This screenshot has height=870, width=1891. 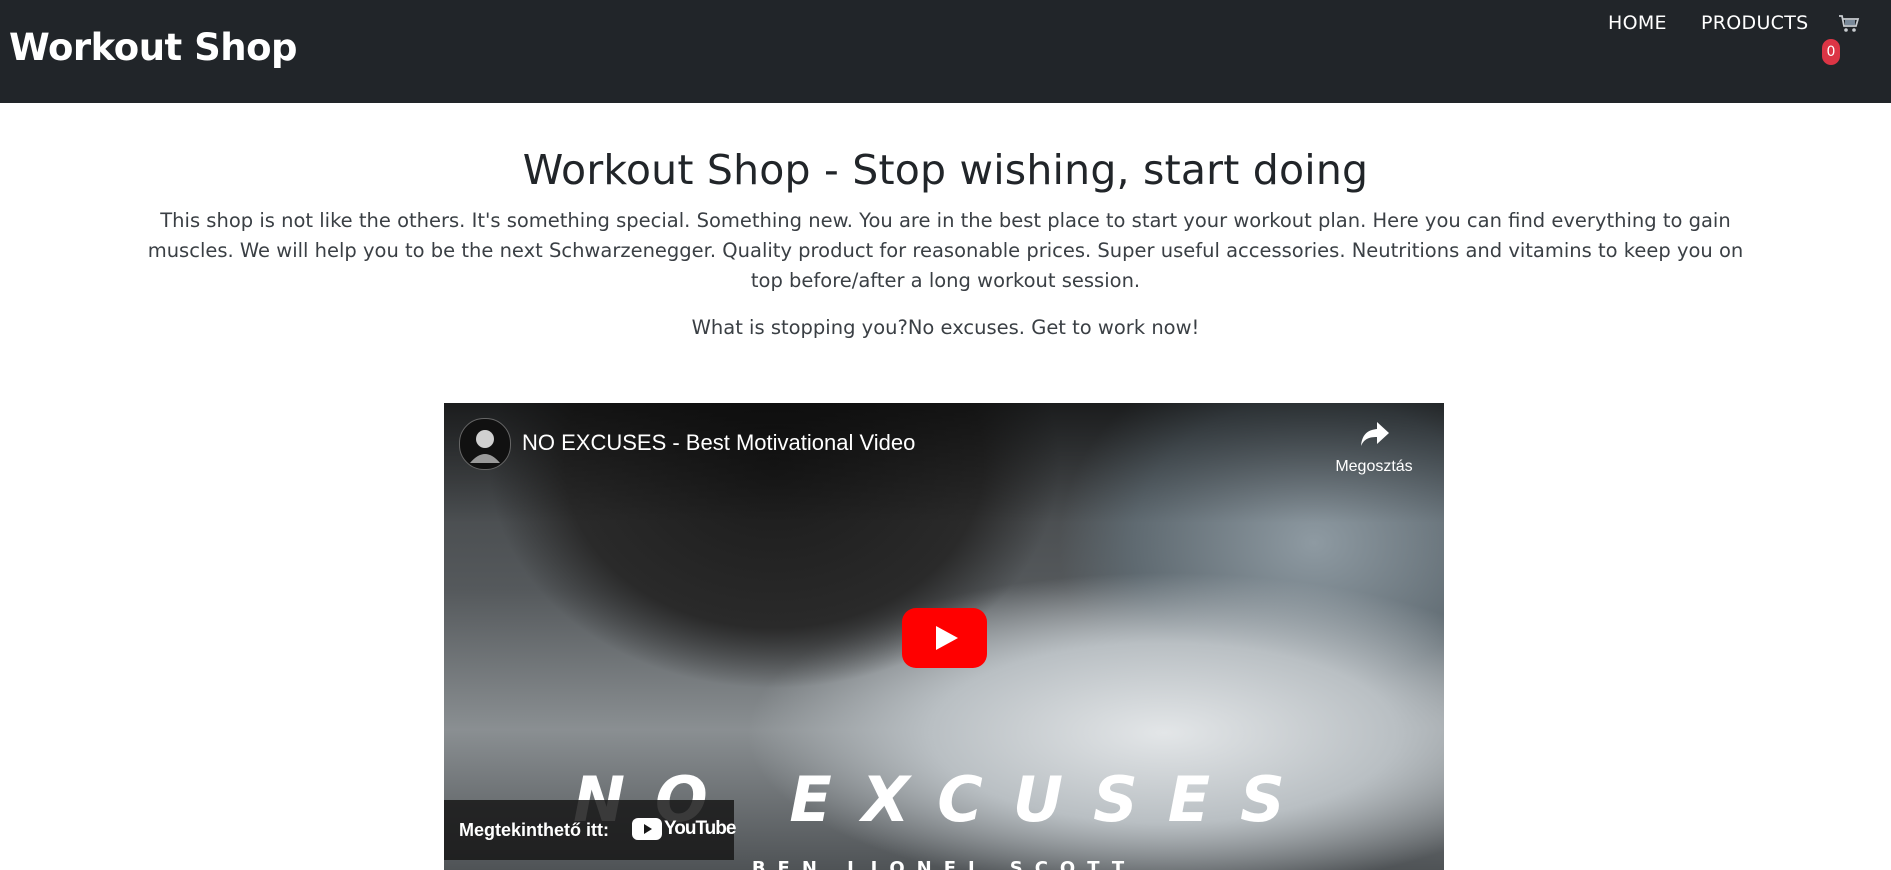 What do you see at coordinates (1831, 52) in the screenshot?
I see `cart-count-badge: 0` at bounding box center [1831, 52].